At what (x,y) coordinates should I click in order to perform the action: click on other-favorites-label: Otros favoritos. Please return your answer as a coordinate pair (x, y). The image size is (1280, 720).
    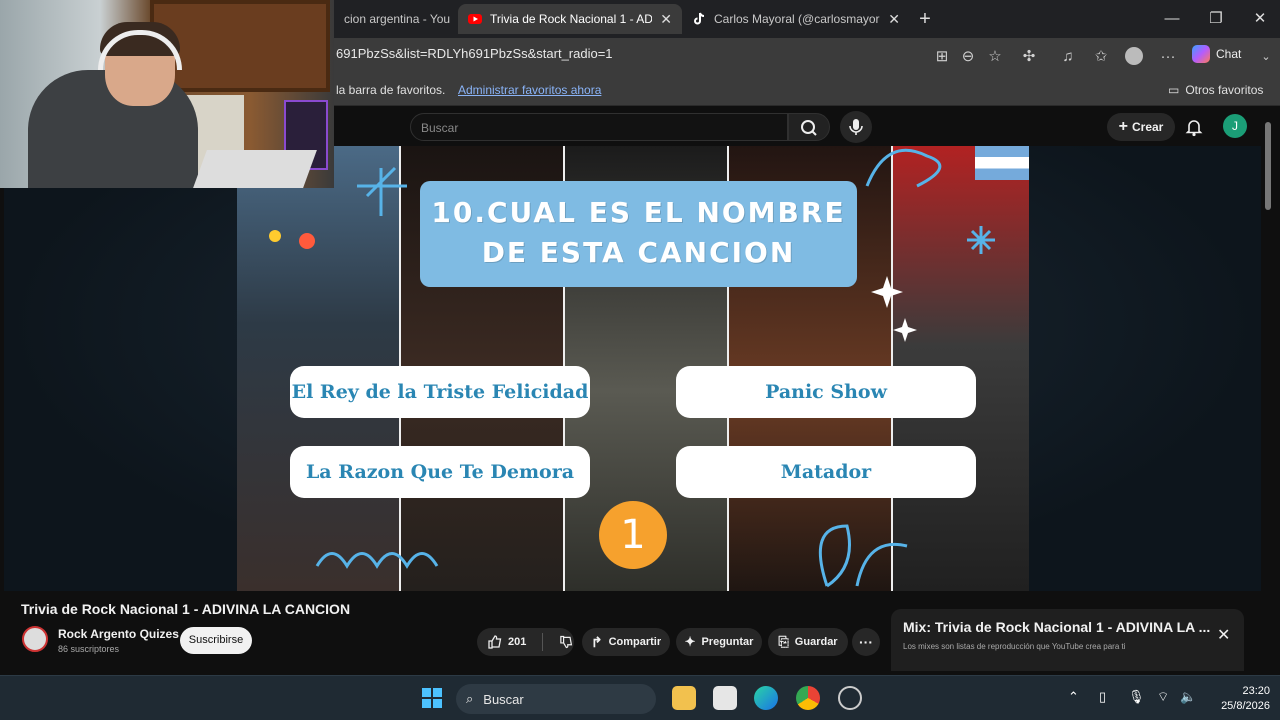
    Looking at the image, I should click on (1224, 90).